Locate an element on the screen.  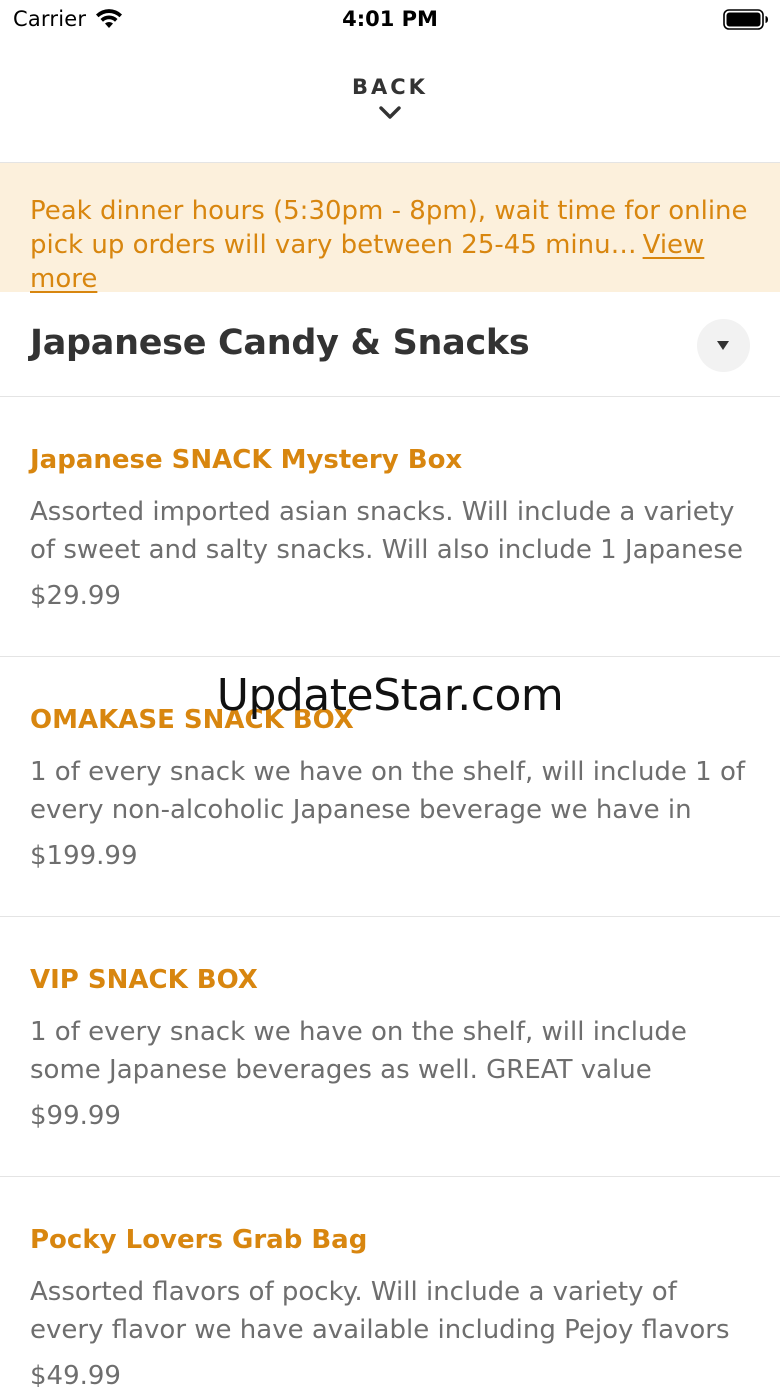
chevron-down-icon is located at coordinates (390, 112).